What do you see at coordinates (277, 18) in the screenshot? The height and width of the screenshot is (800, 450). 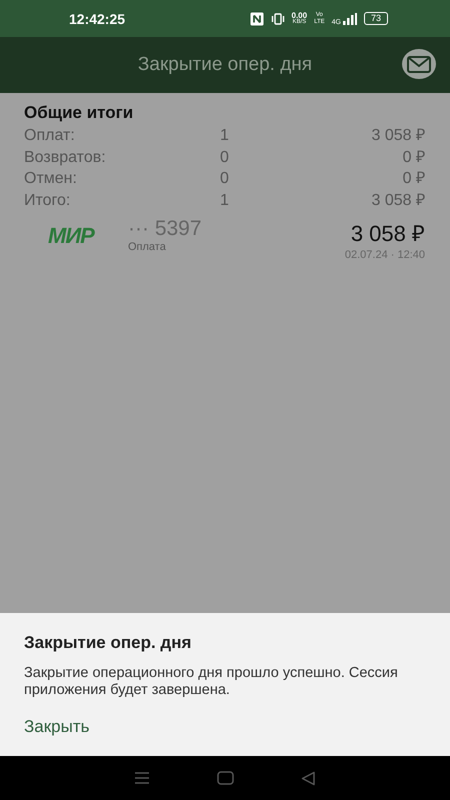 I see `vibrate-icon` at bounding box center [277, 18].